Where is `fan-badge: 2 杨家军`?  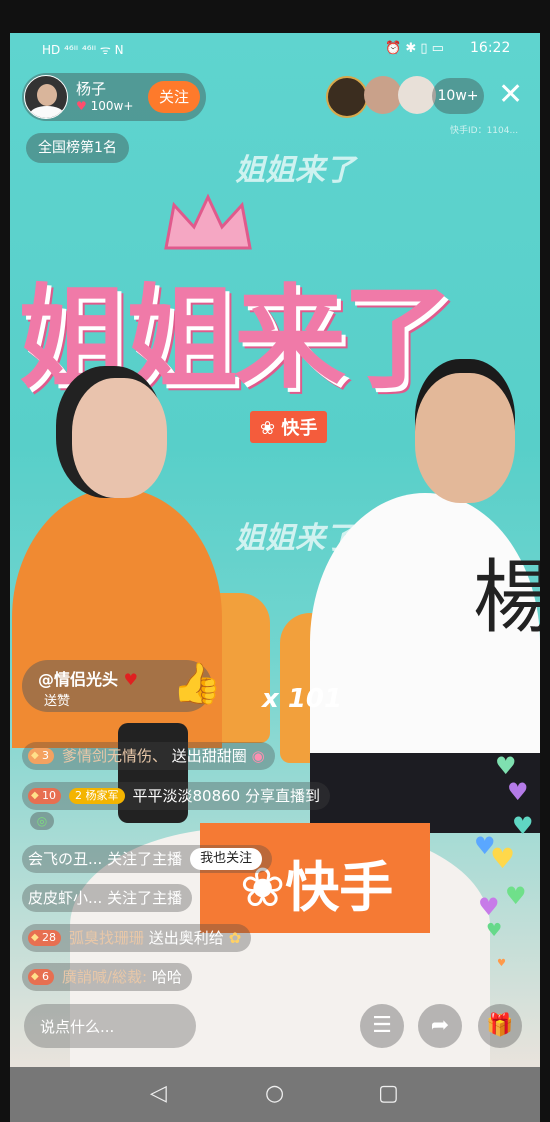
fan-badge: 2 杨家军 is located at coordinates (97, 796).